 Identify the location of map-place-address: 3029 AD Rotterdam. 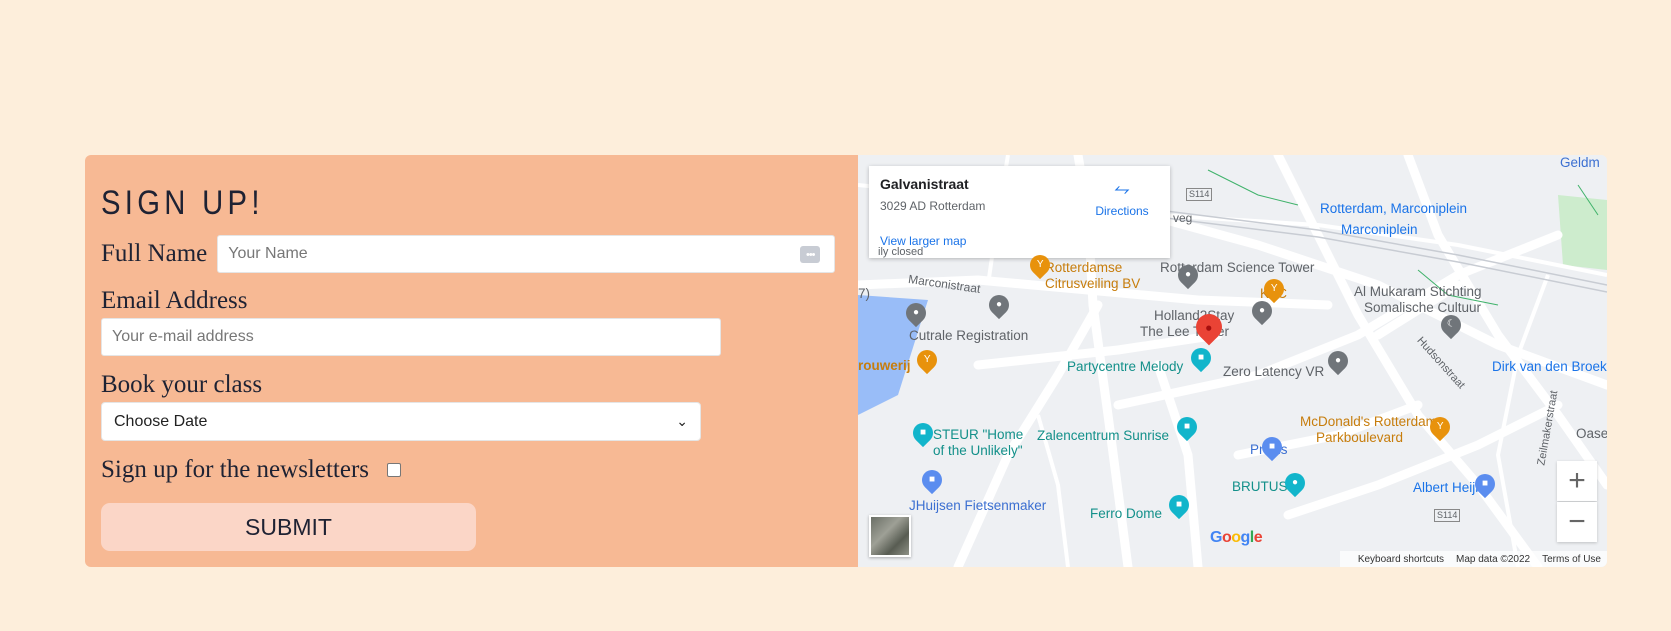
(933, 206).